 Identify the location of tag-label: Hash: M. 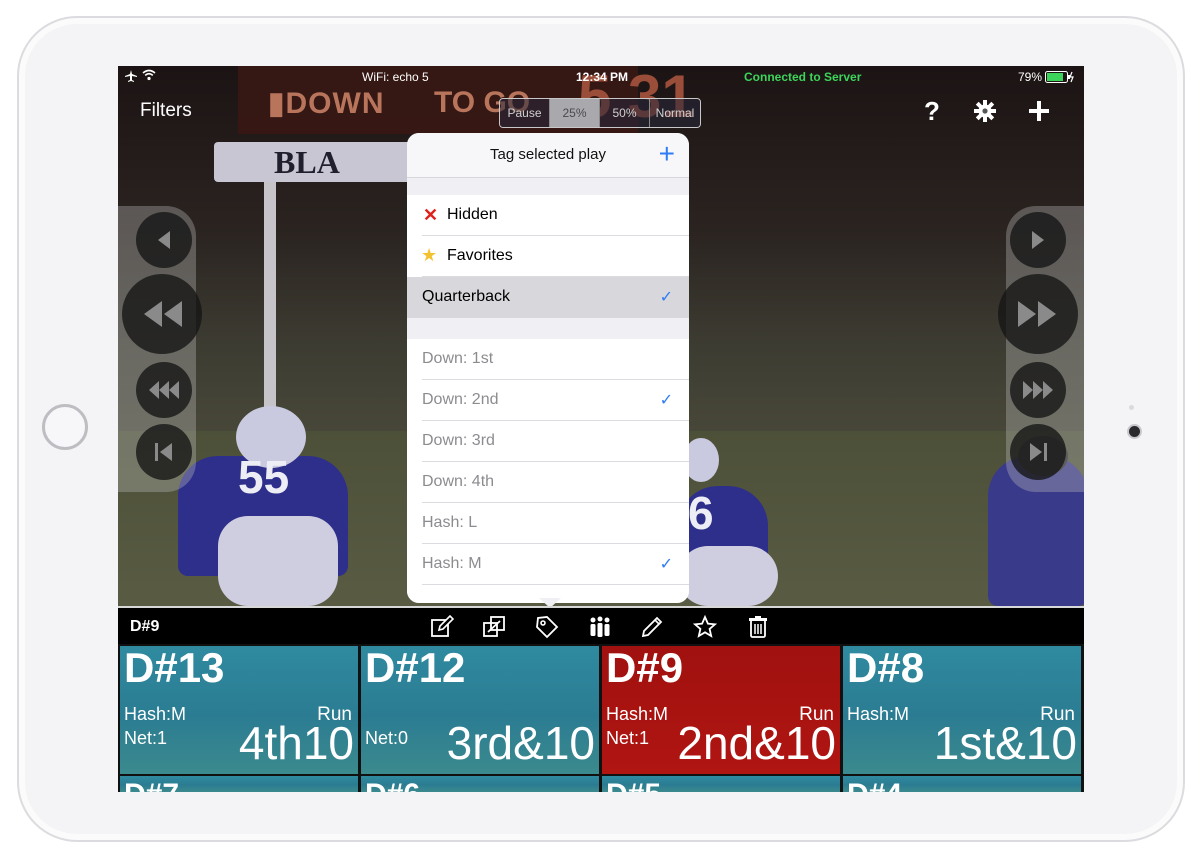
(452, 563).